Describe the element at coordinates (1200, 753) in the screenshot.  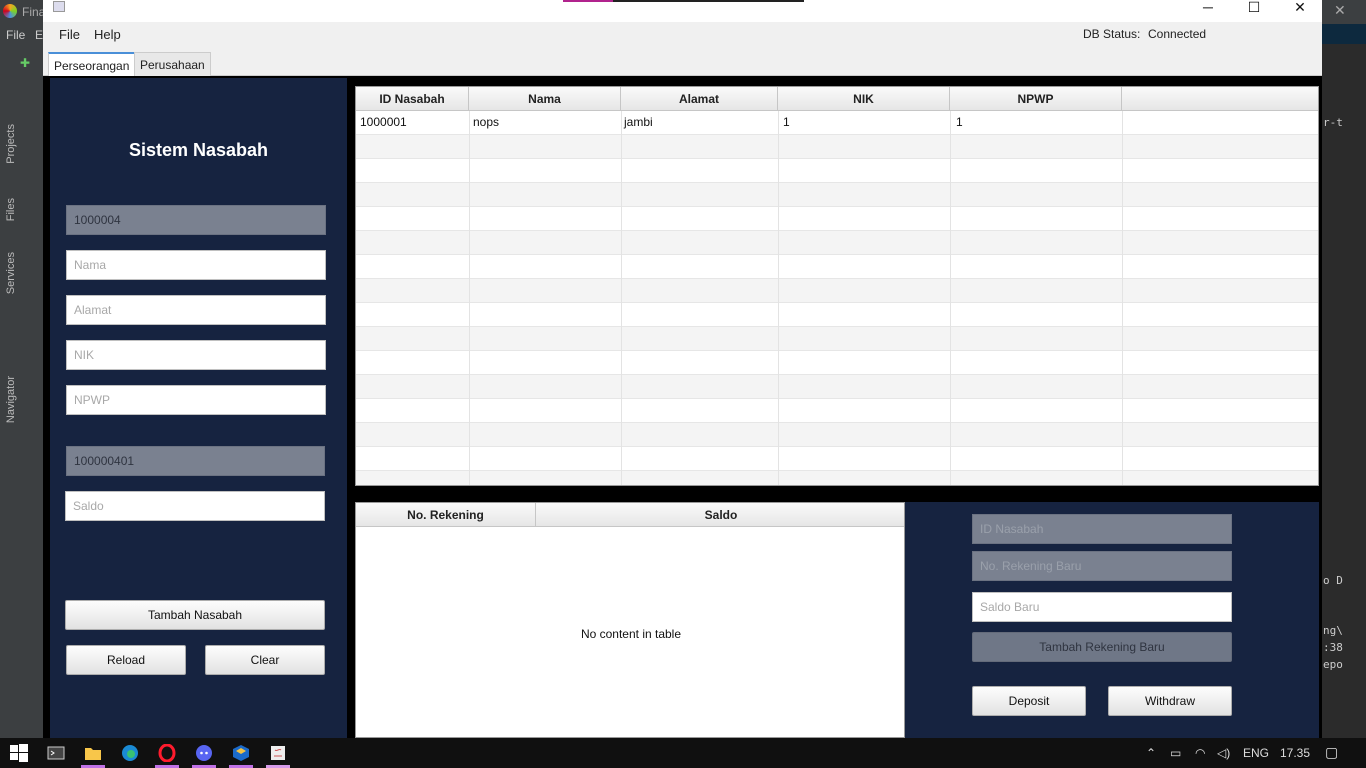
I see `wifi-icon: ◠` at that location.